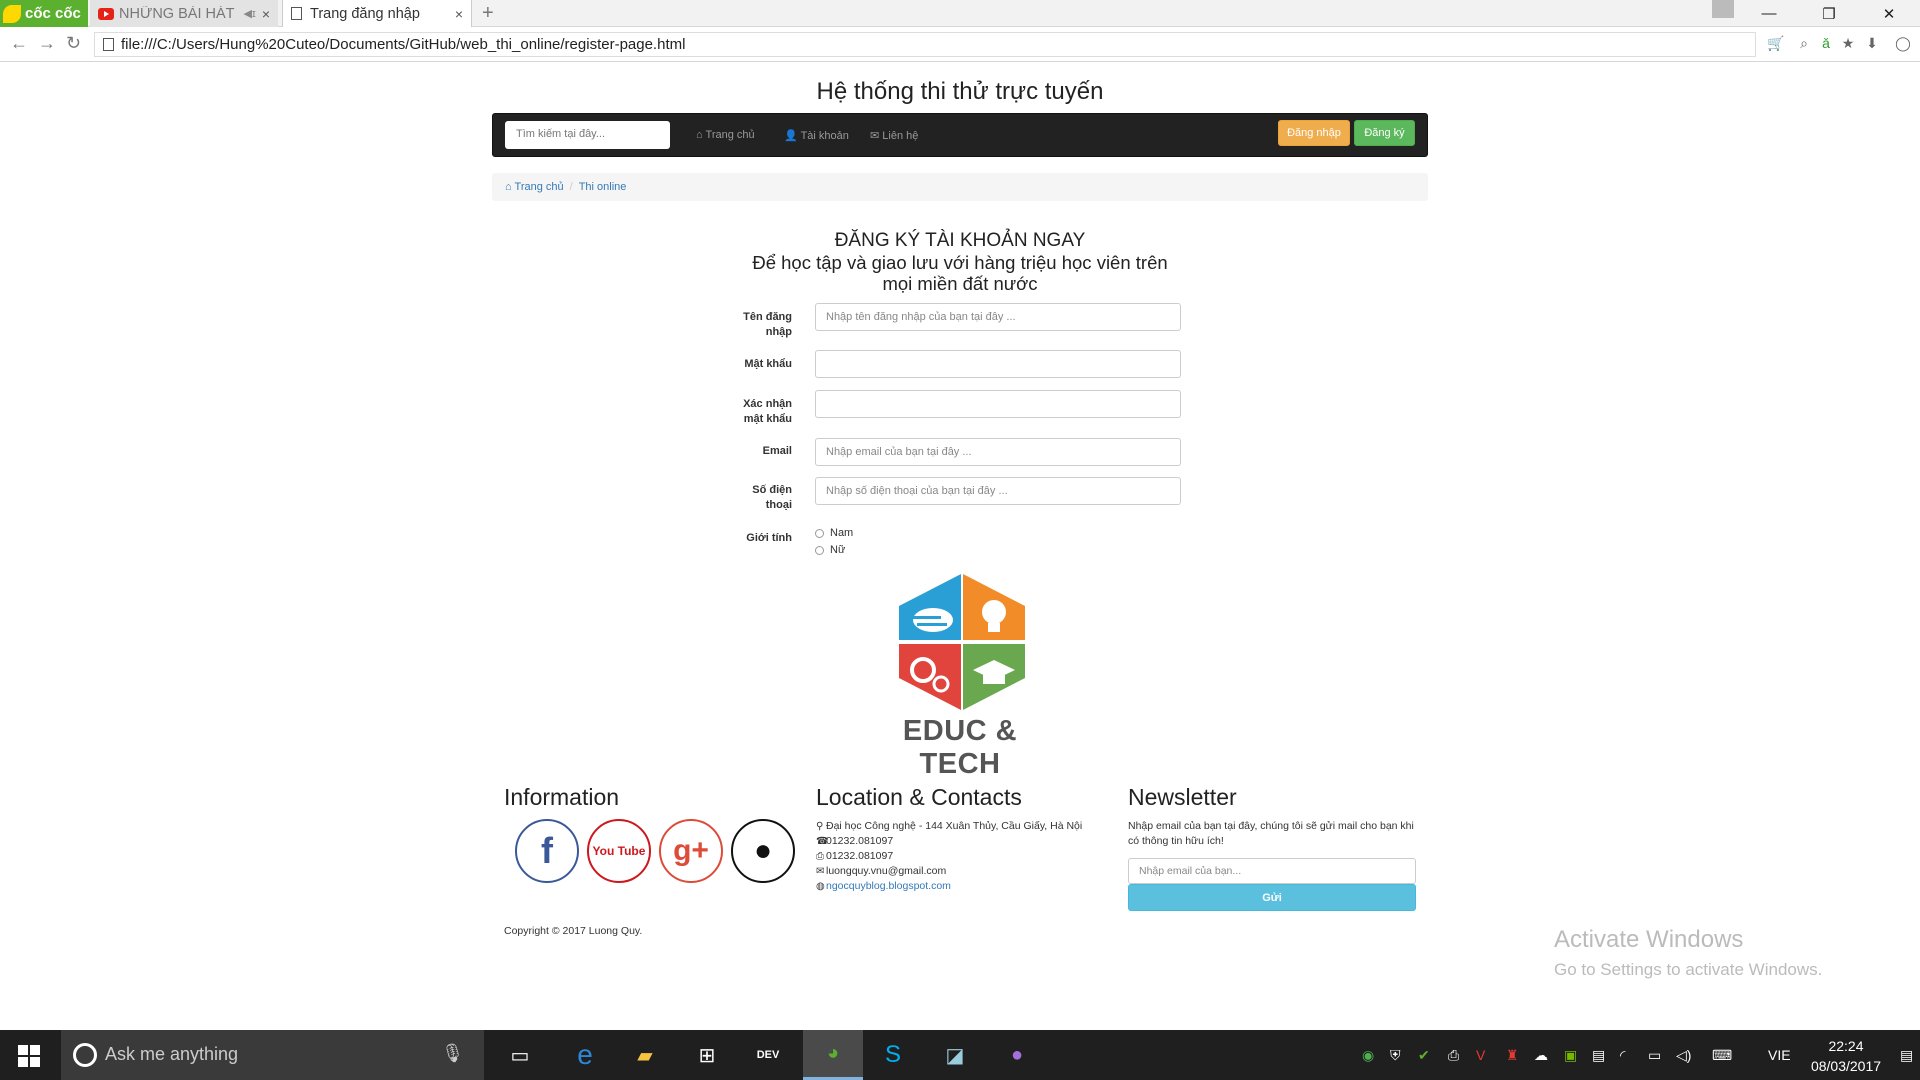 The height and width of the screenshot is (1080, 1920). What do you see at coordinates (886, 871) in the screenshot?
I see `email-text: luongquy.vnu@gmail.com` at bounding box center [886, 871].